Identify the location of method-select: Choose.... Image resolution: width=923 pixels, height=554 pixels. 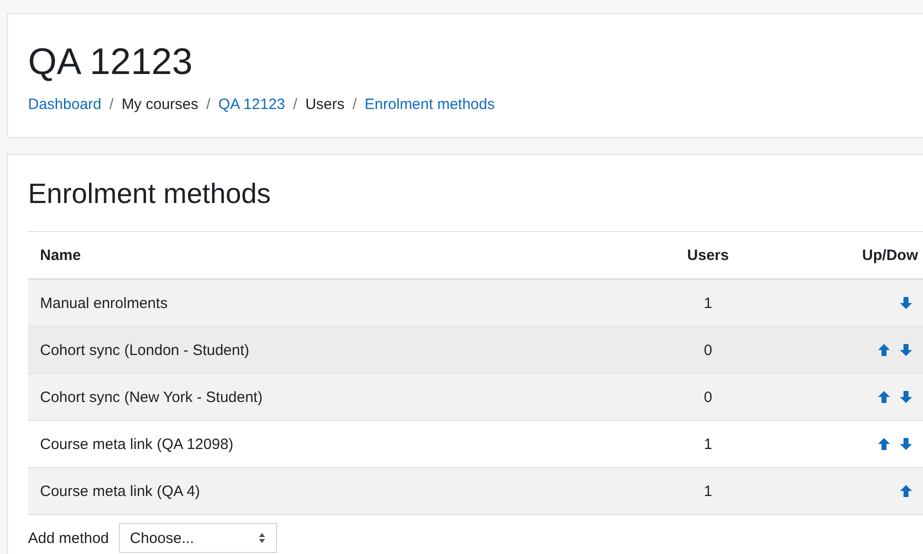
(197, 538).